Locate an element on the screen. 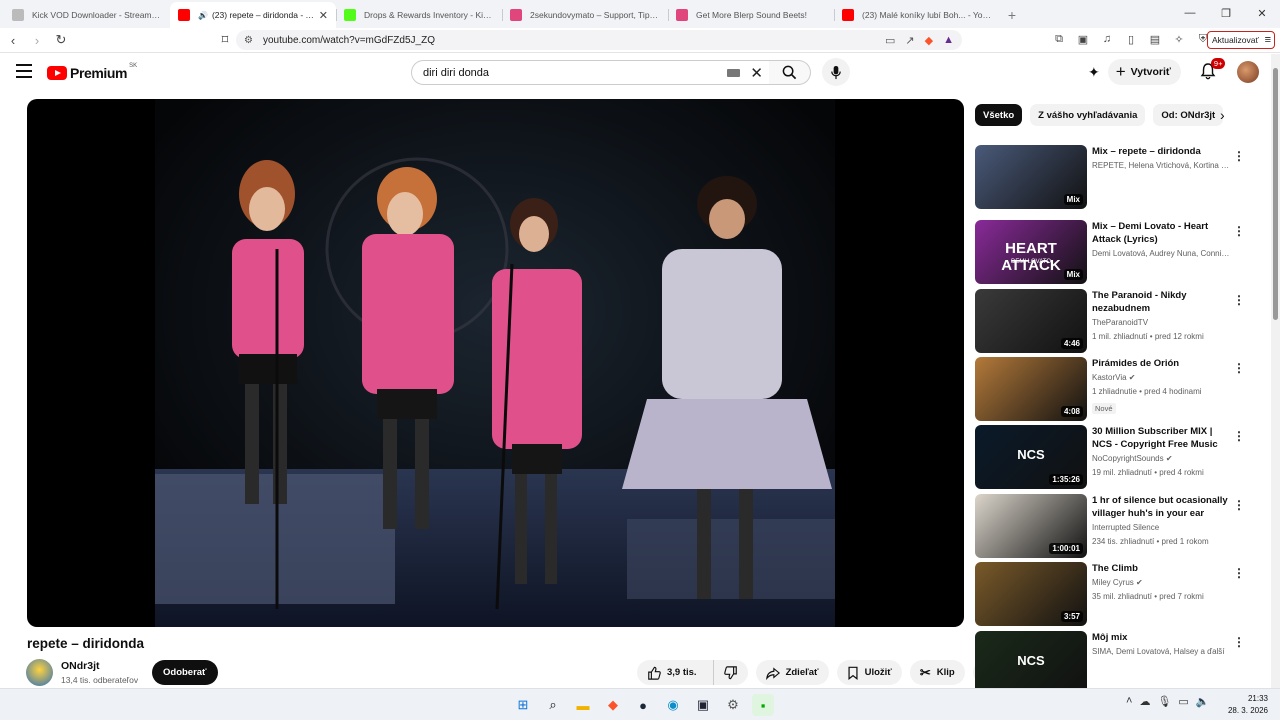 This screenshot has width=1280, height=720. voice-search-button is located at coordinates (836, 72).